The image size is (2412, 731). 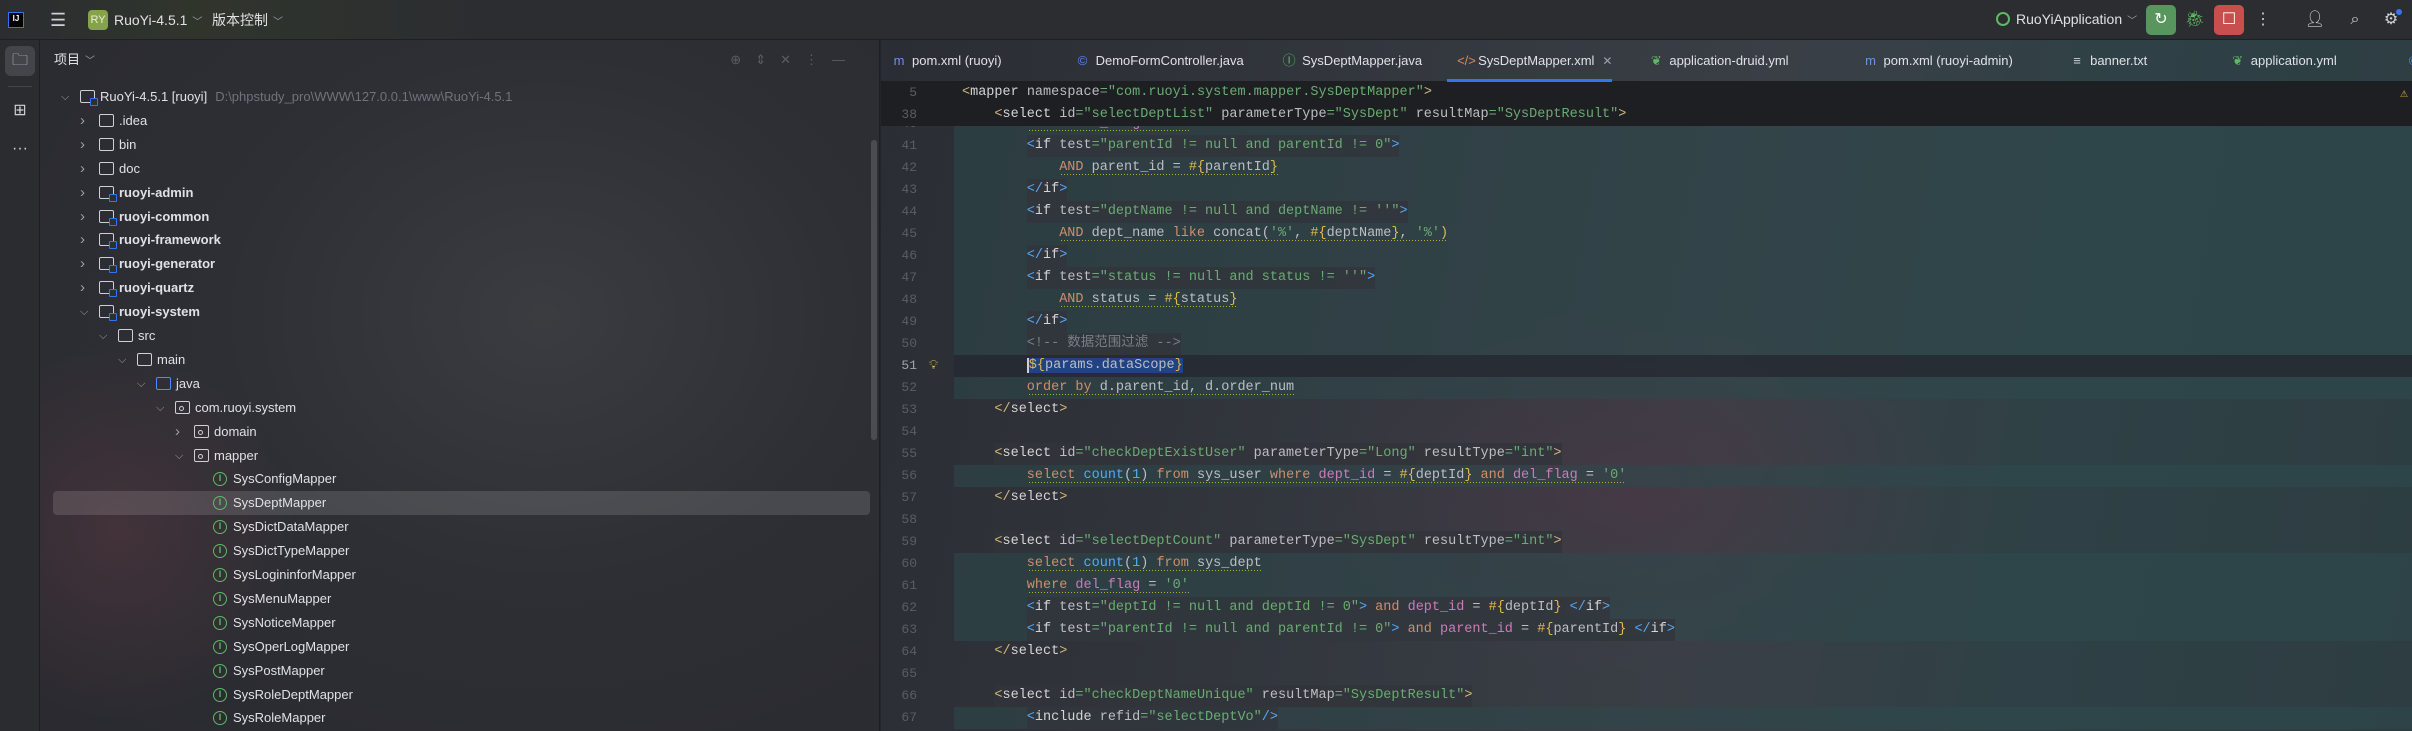 I want to click on tab-sysdeptmapper-java: Ⓘ SysDeptMapper.java, so click(x=1346, y=61).